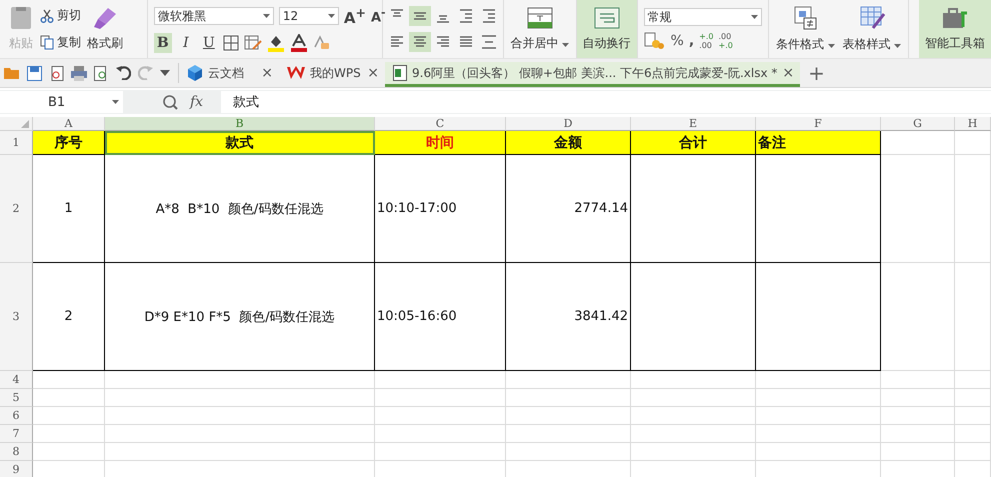  I want to click on table-cell: 10:10-17:00, so click(440, 209).